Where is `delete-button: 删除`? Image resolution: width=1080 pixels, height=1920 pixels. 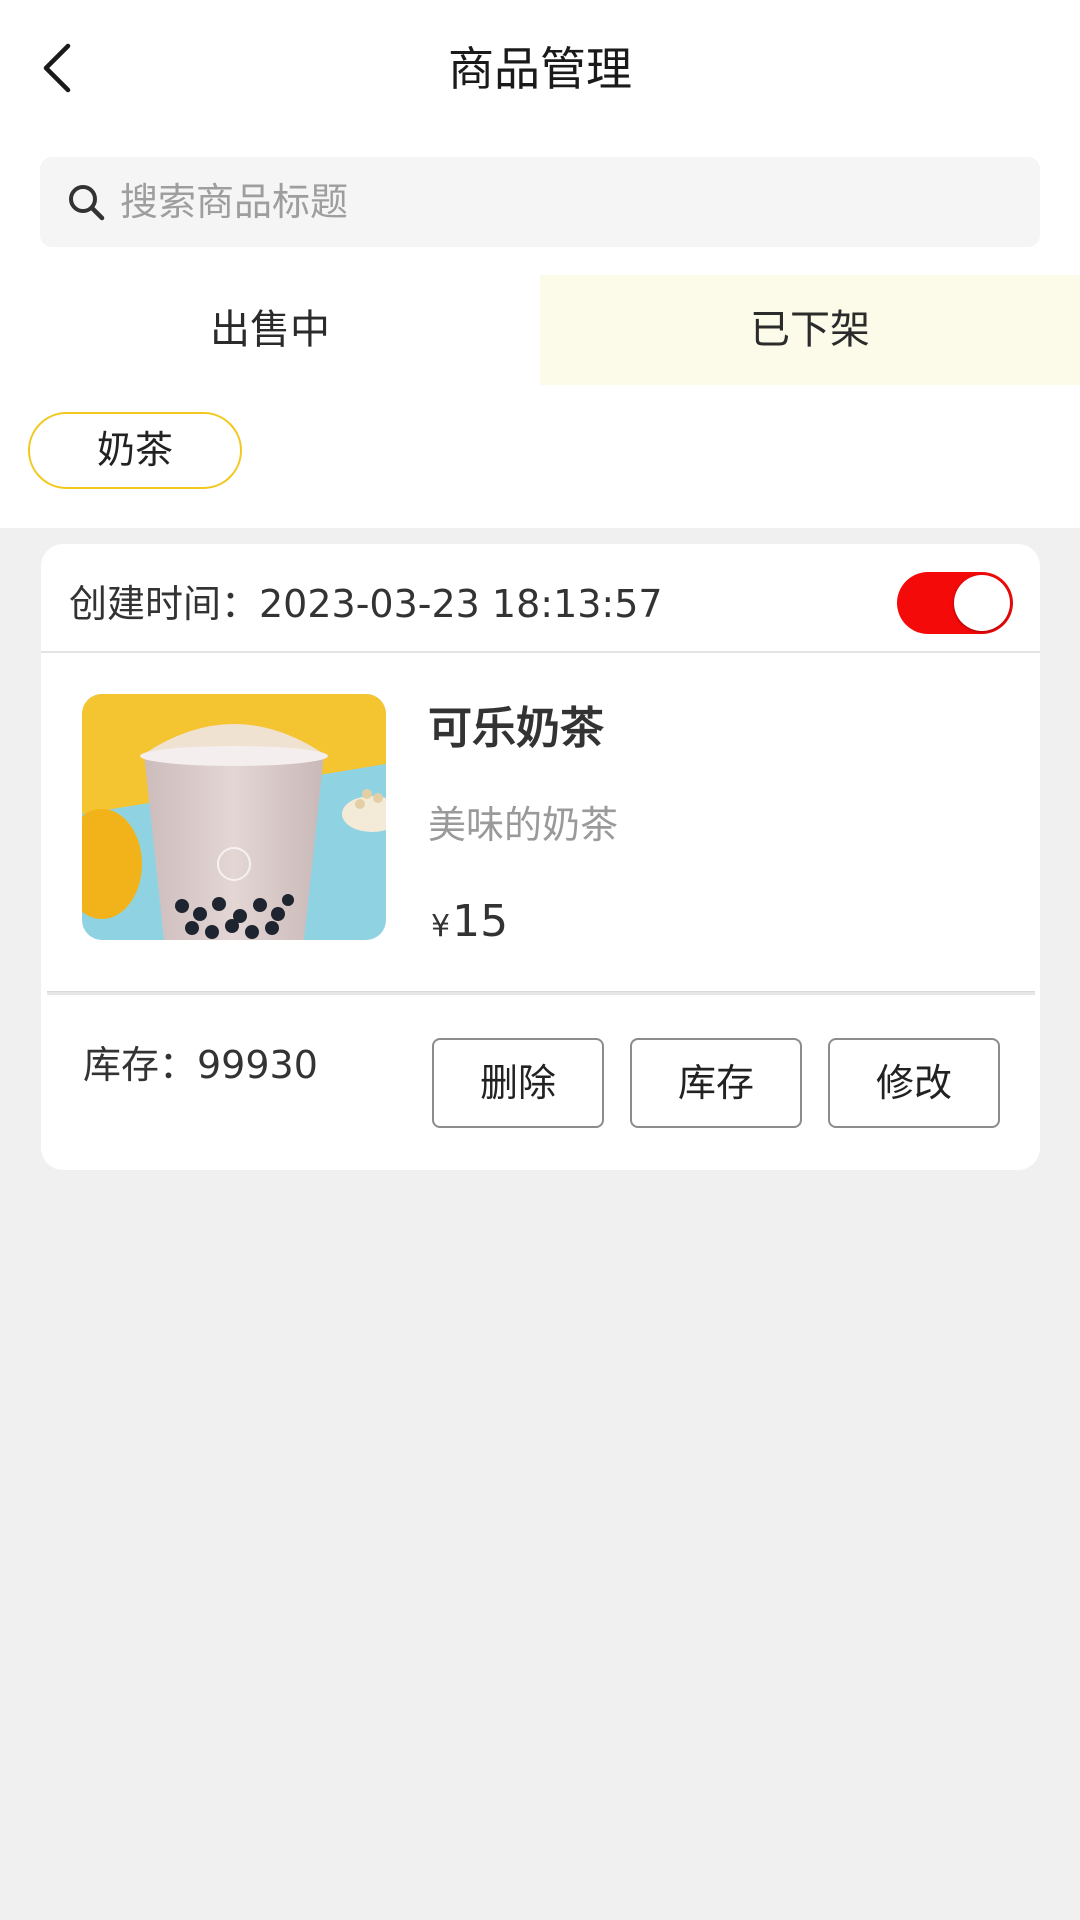
delete-button: 删除 is located at coordinates (518, 1083).